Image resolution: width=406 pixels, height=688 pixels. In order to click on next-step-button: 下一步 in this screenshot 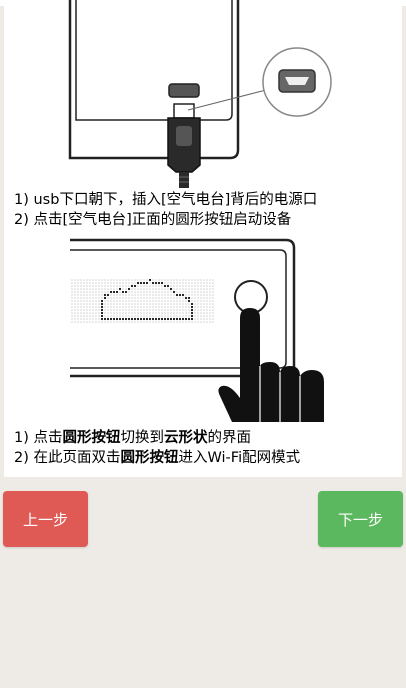, I will do `click(360, 519)`.